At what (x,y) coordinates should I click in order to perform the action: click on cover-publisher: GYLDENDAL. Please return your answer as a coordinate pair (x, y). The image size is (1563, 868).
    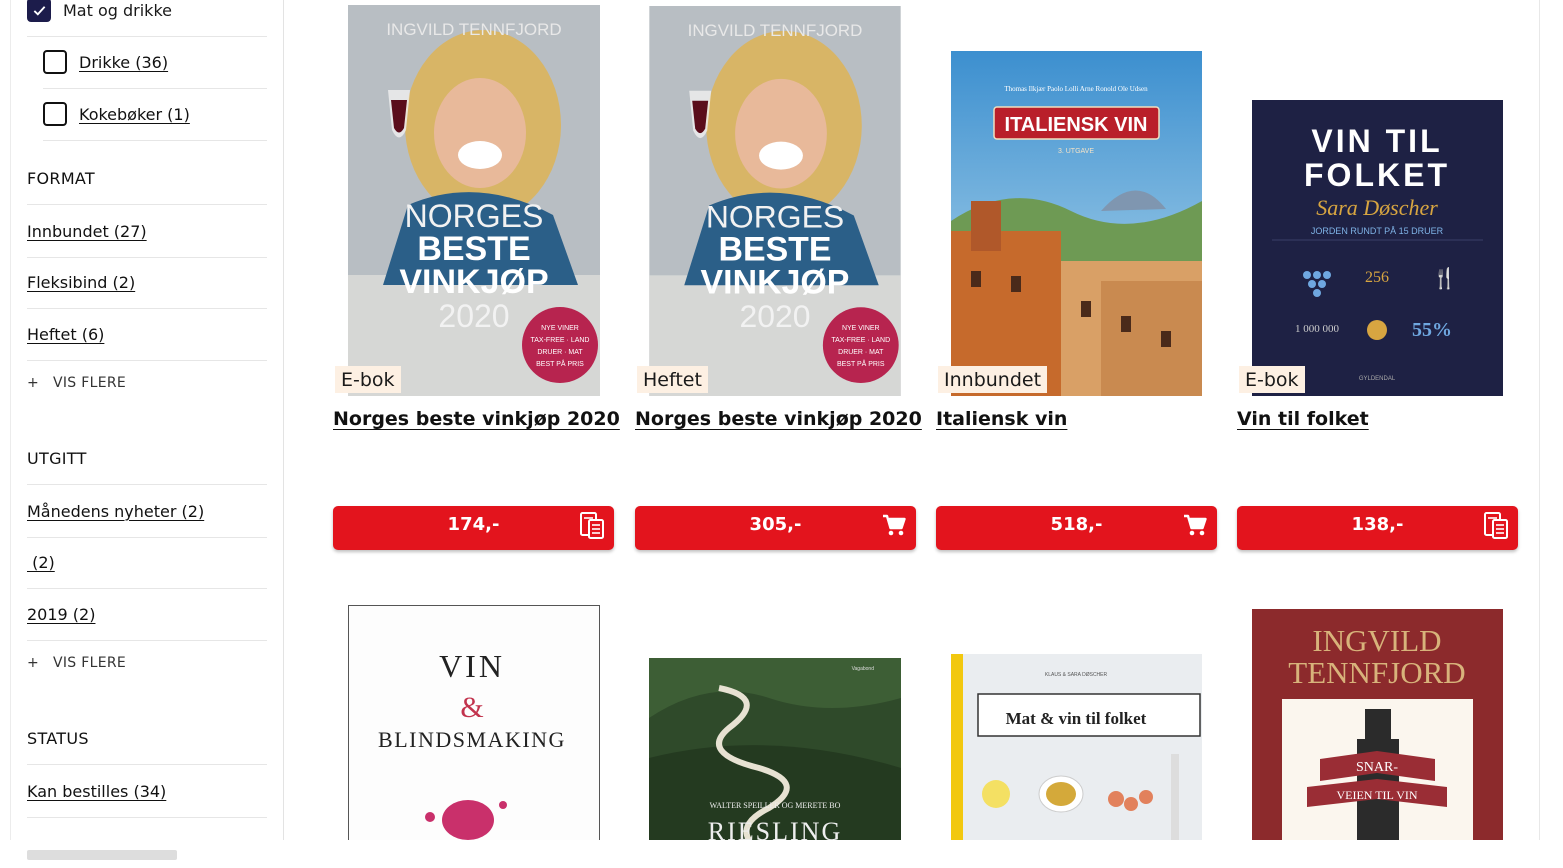
    Looking at the image, I should click on (1377, 379).